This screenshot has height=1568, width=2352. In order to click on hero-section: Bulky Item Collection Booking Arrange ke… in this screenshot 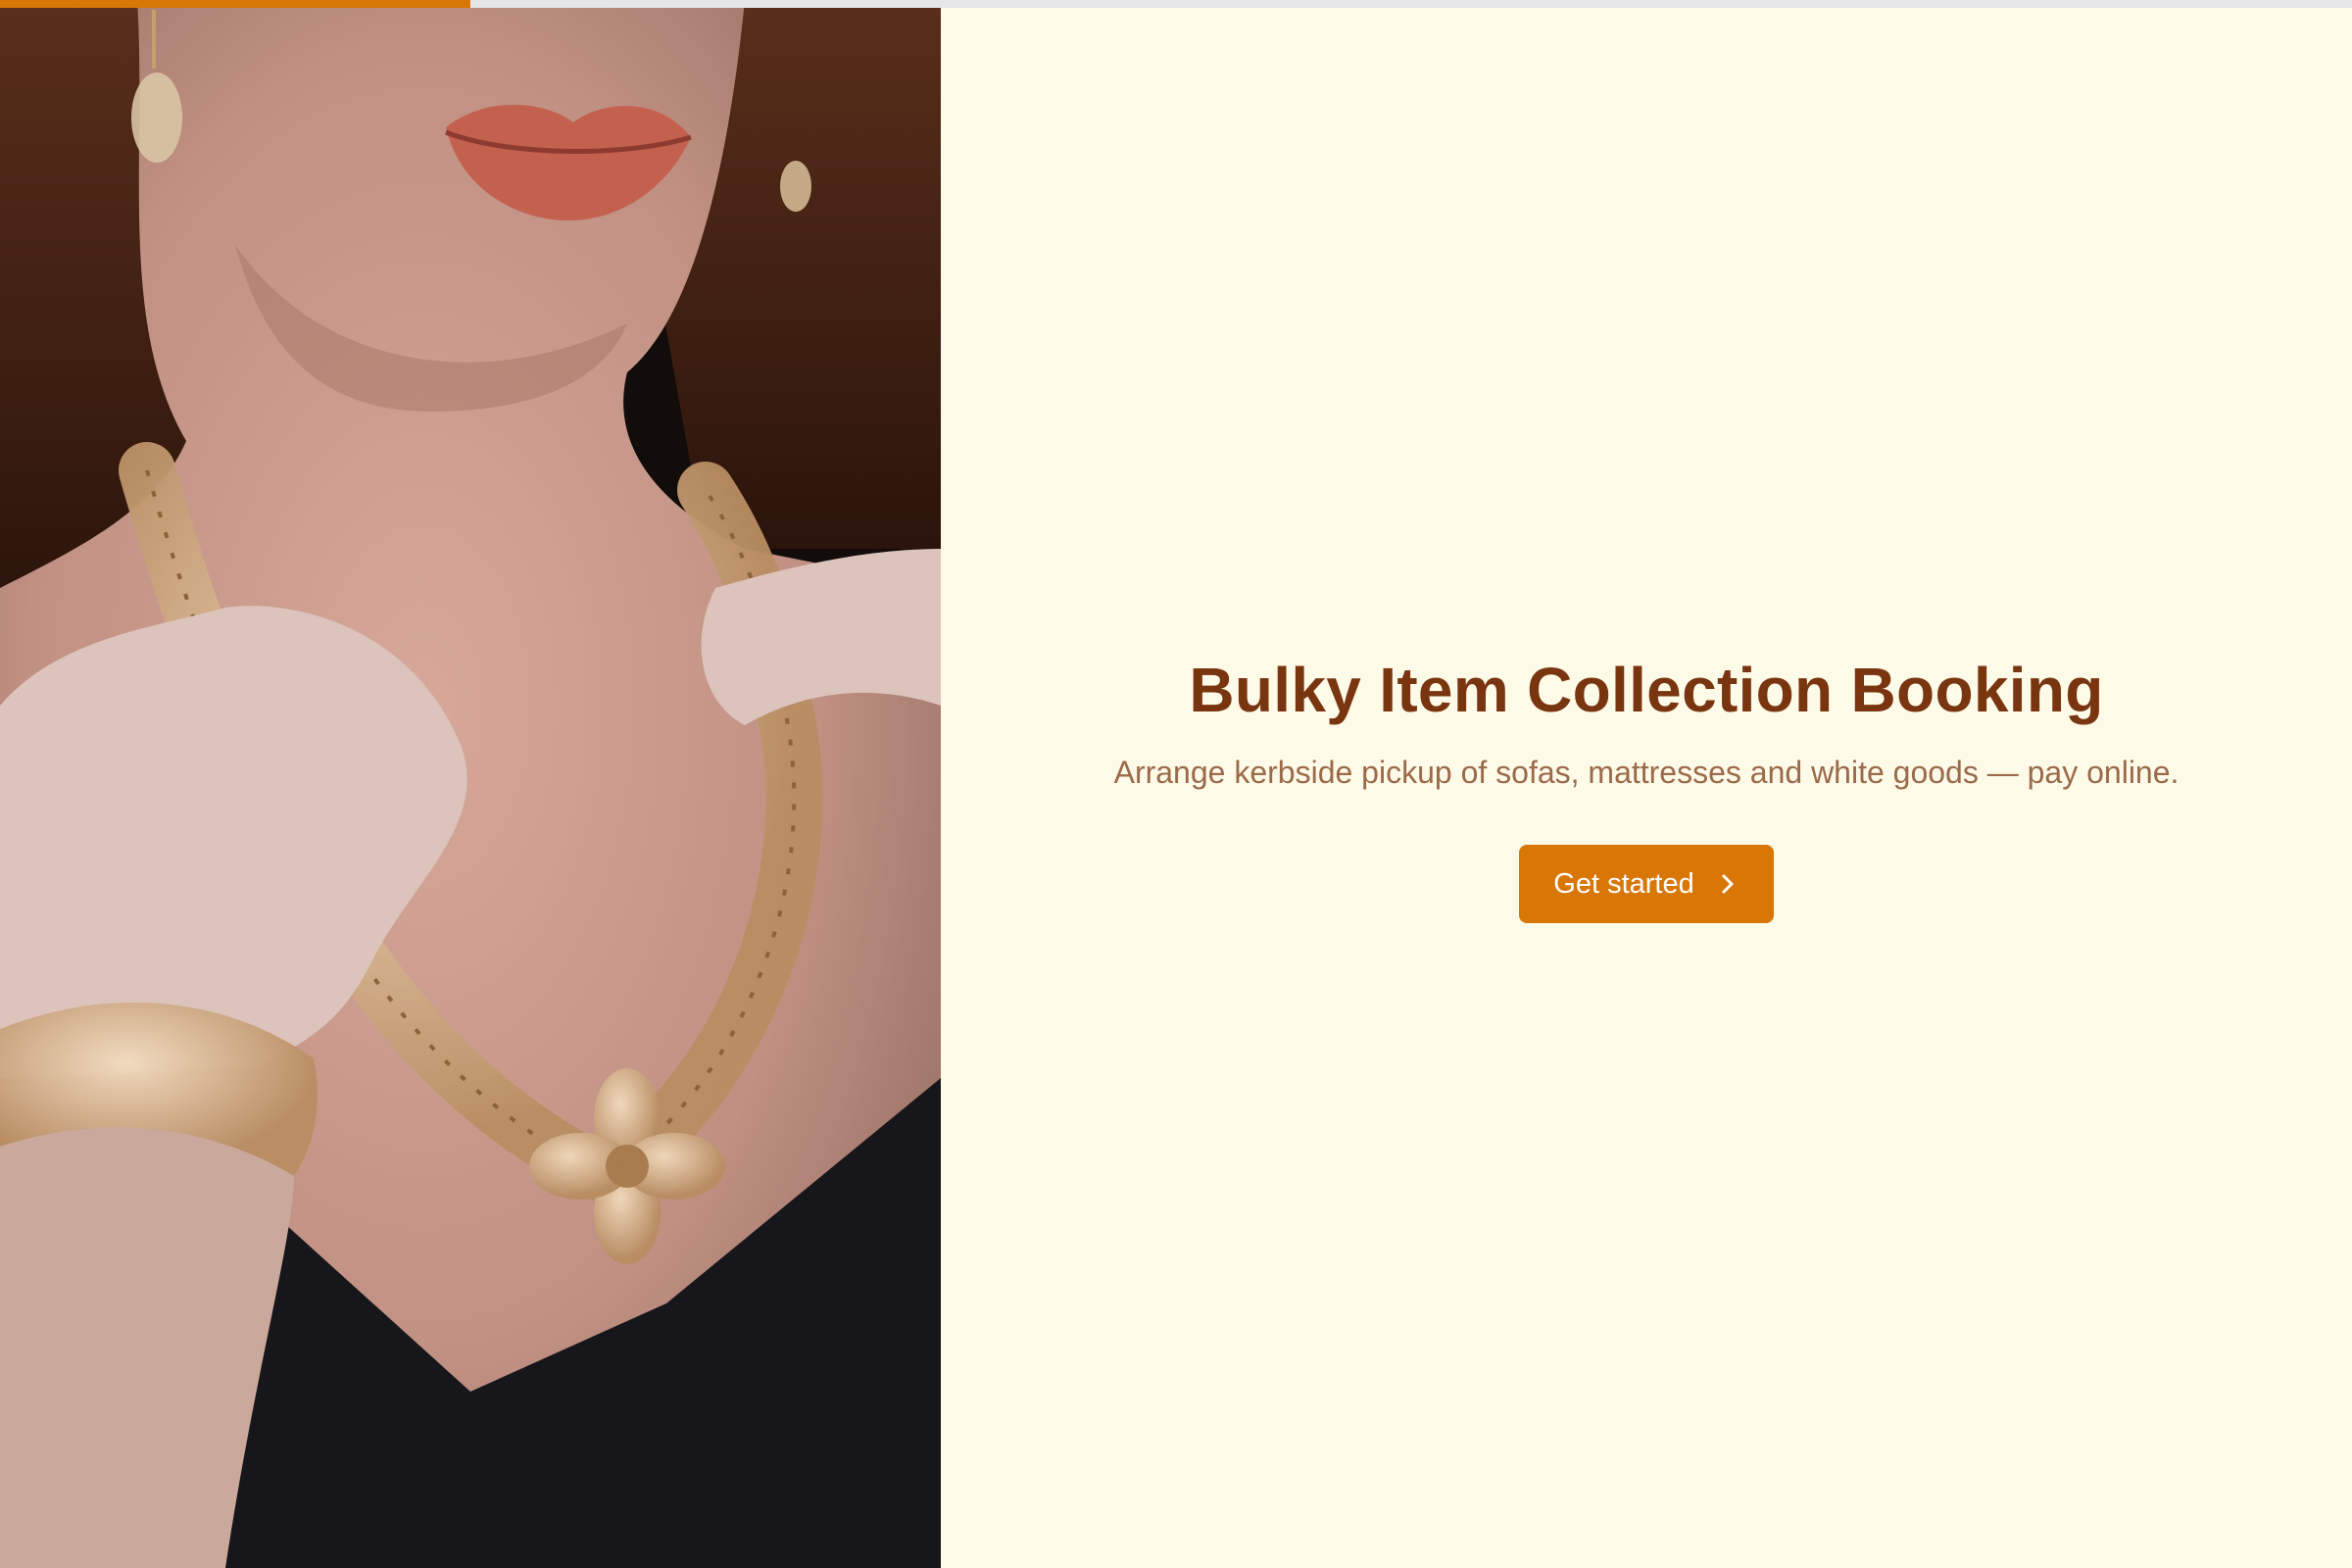, I will do `click(1646, 785)`.